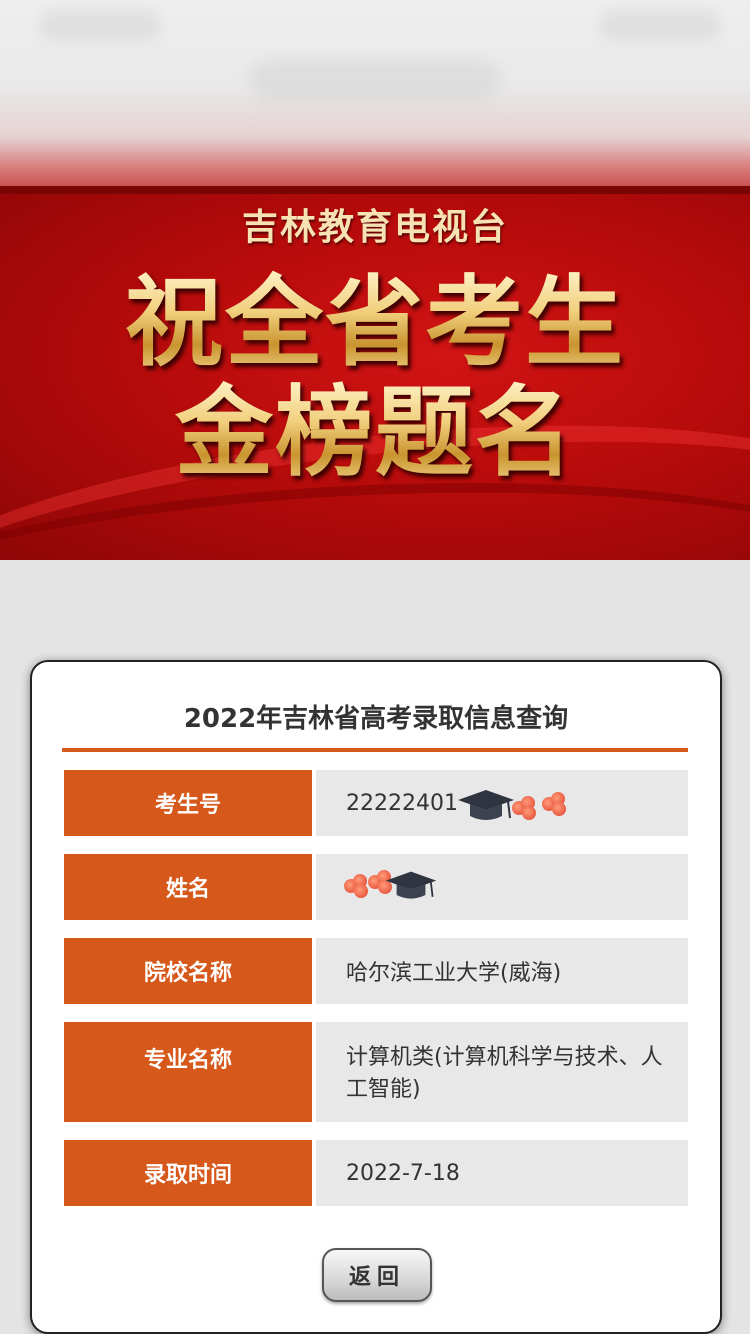 This screenshot has height=1334, width=750. What do you see at coordinates (375, 323) in the screenshot?
I see `banner-headline-line1: 祝全省考生` at bounding box center [375, 323].